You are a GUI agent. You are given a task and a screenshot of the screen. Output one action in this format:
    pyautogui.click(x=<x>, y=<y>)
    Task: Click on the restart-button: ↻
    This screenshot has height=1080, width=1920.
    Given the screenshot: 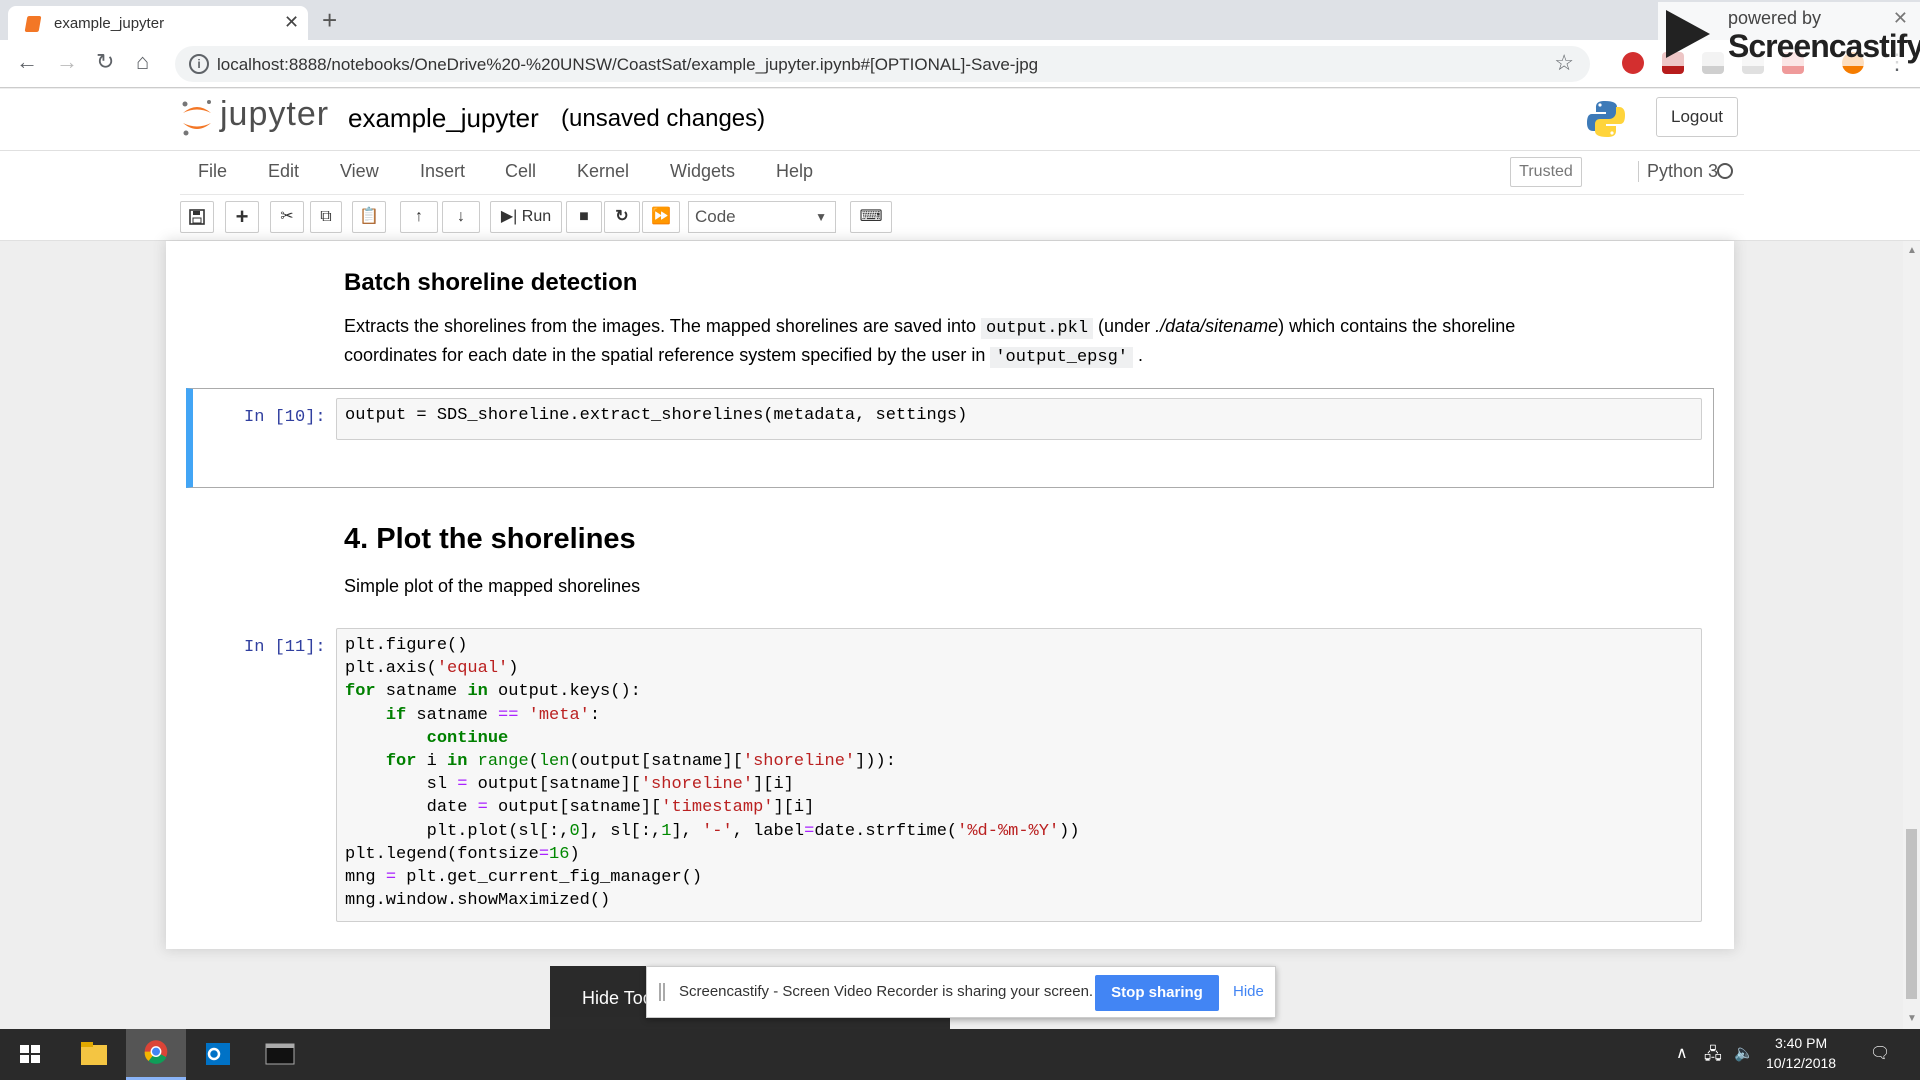 What is the action you would take?
    pyautogui.click(x=622, y=217)
    